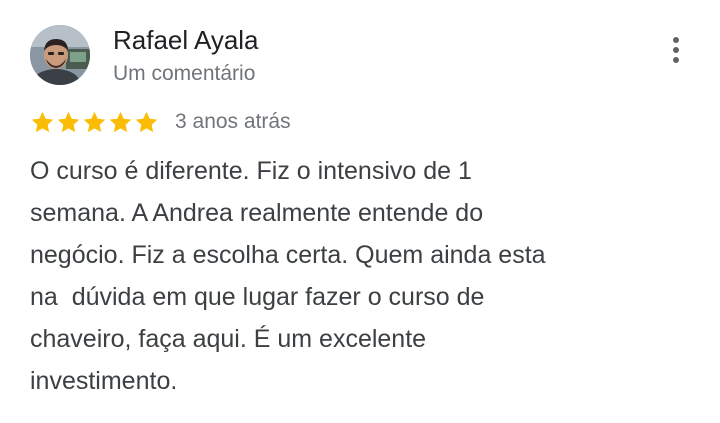  I want to click on author-review-count: Um comentário, so click(184, 73).